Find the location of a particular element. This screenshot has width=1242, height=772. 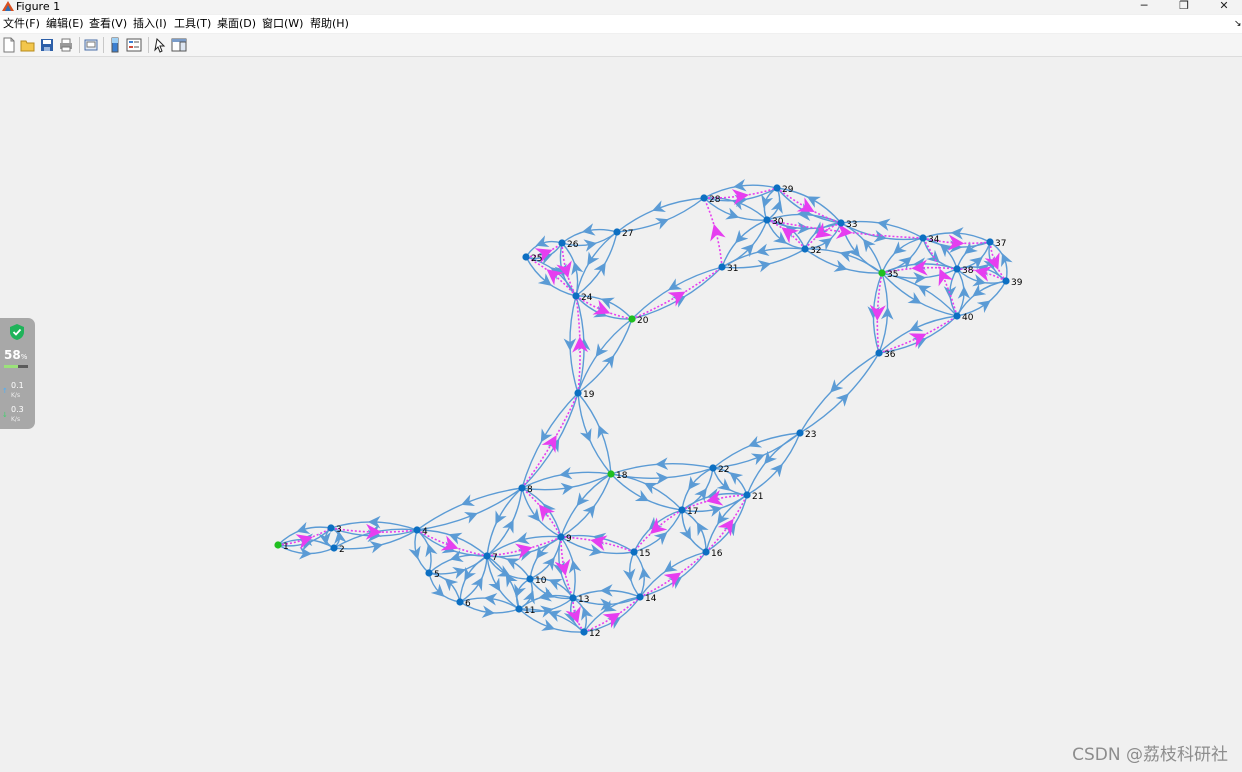

minimize-button: ─ is located at coordinates (1144, 7).